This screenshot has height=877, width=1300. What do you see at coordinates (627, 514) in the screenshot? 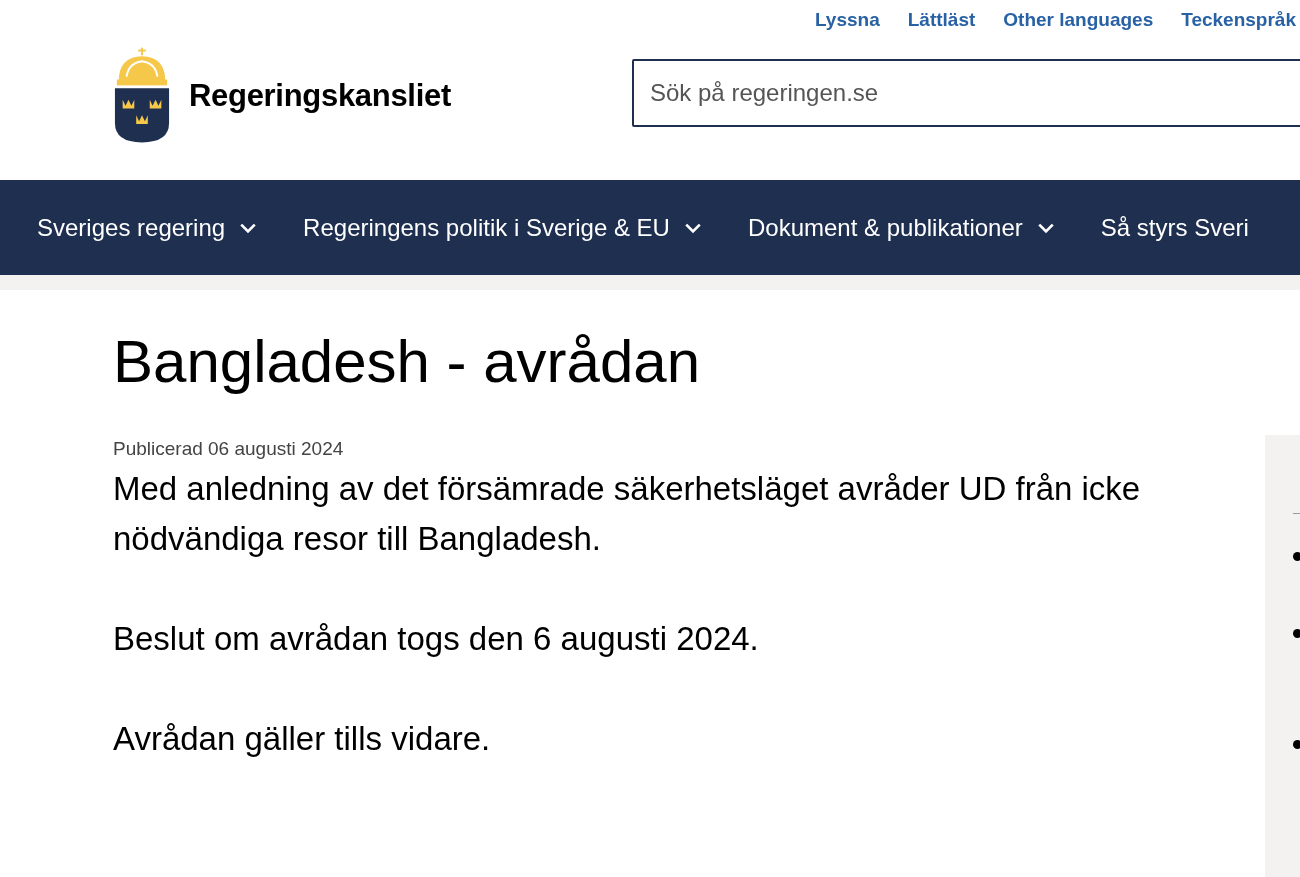
I see `paragraph: Med anledning av det försämrade säkerhetsläget avråder UD från icke nödvändiga resor till Bangladesh.` at bounding box center [627, 514].